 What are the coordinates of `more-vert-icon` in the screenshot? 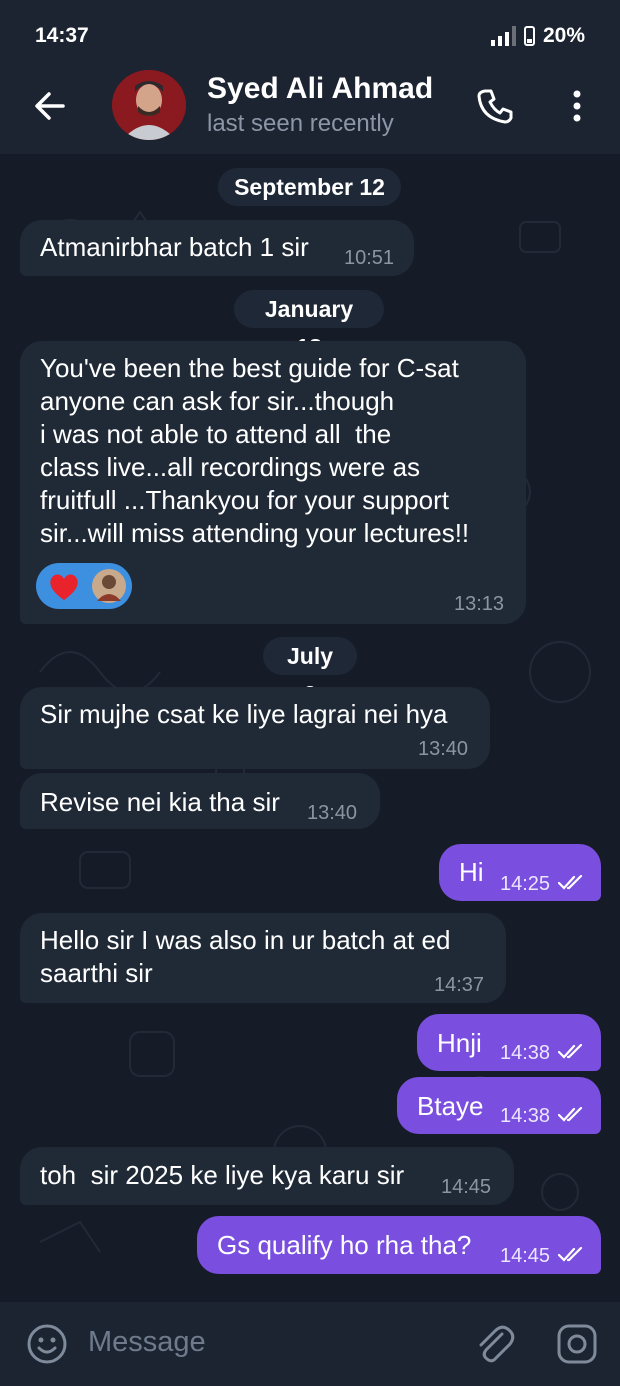 It's located at (577, 106).